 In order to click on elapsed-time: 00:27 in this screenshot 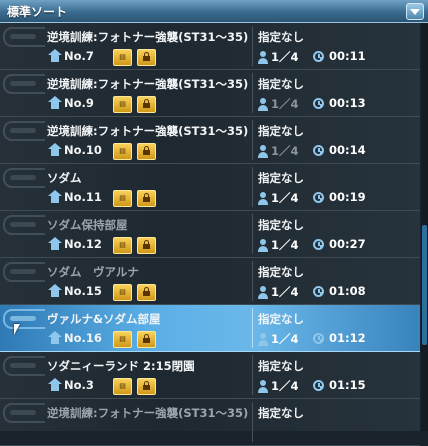, I will do `click(347, 244)`.